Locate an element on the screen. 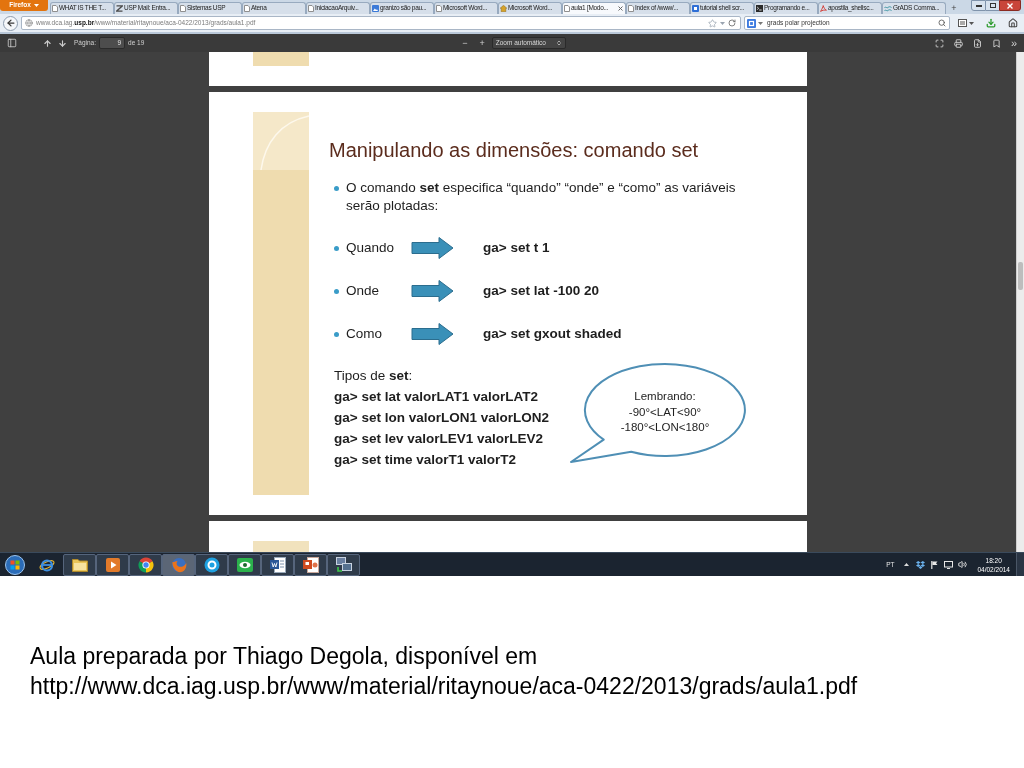 This screenshot has height=768, width=1024. star-icon is located at coordinates (712, 23).